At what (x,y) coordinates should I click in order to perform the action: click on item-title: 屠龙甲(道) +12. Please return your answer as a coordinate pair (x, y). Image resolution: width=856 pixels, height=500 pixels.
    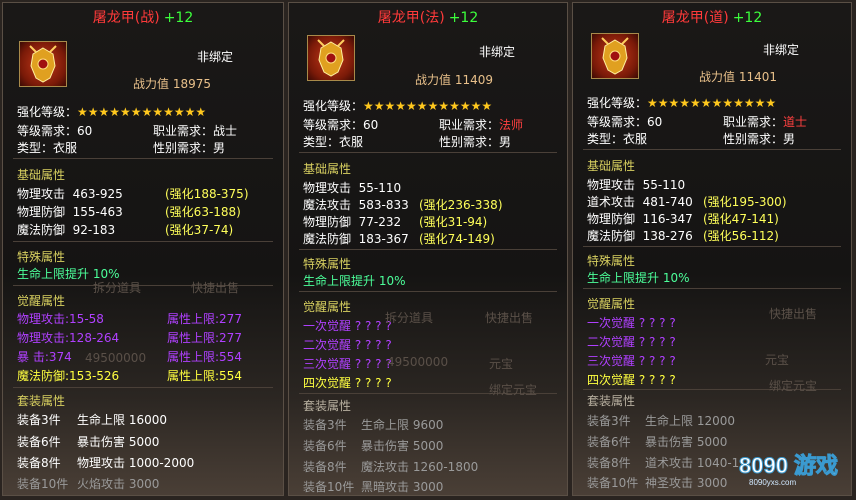
    Looking at the image, I should click on (712, 18).